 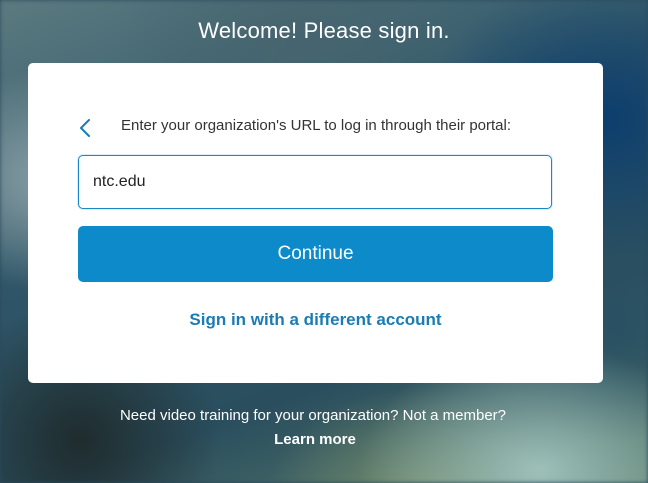 I want to click on organization-url-input, so click(x=315, y=182).